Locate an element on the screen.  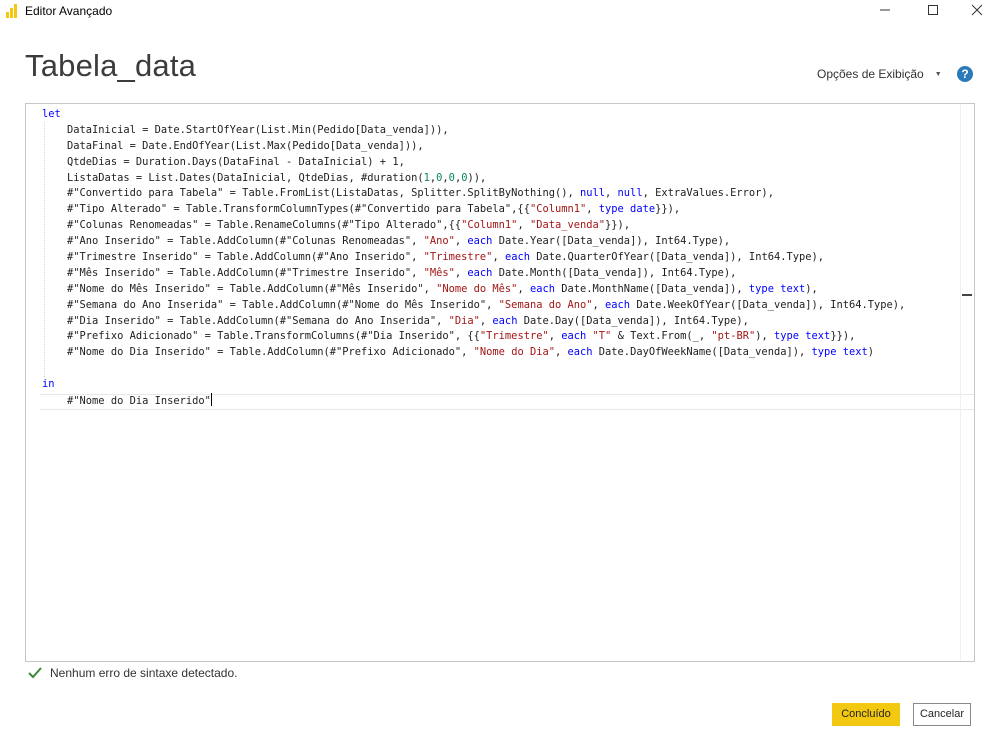
text-cursor is located at coordinates (211, 400).